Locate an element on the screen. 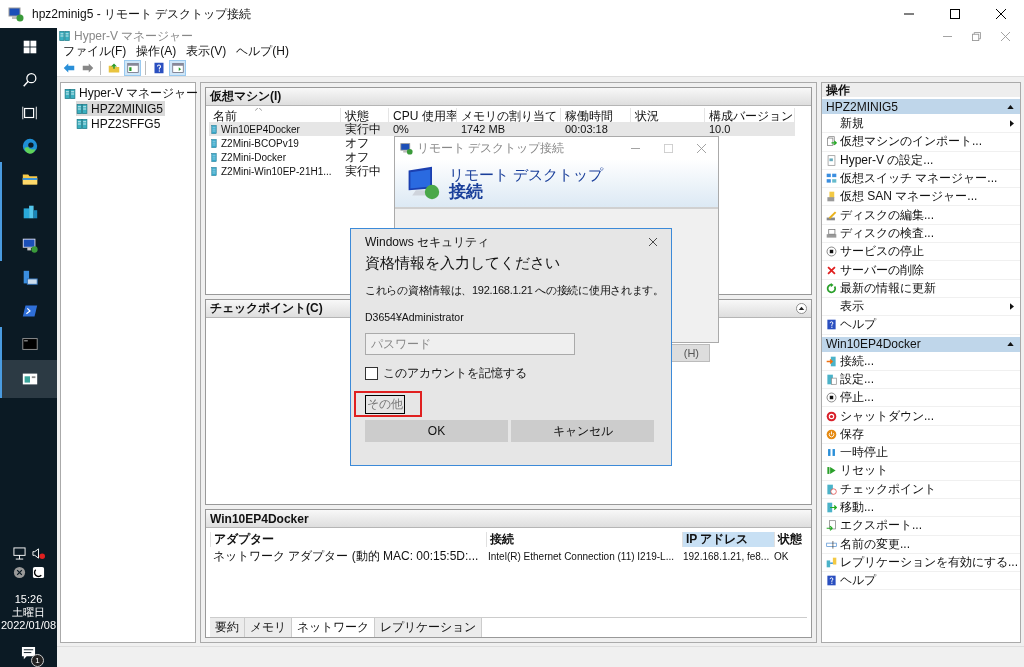  table-cell: 0% is located at coordinates (401, 129).